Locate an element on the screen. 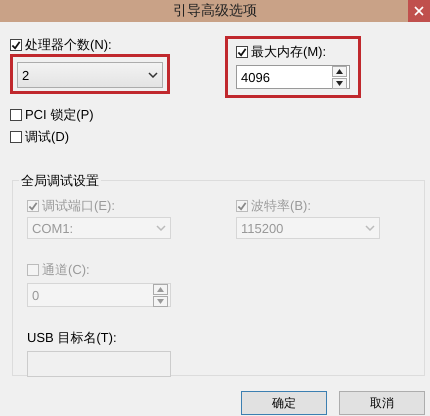  checkbox-label: 调试端口(E): is located at coordinates (78, 206).